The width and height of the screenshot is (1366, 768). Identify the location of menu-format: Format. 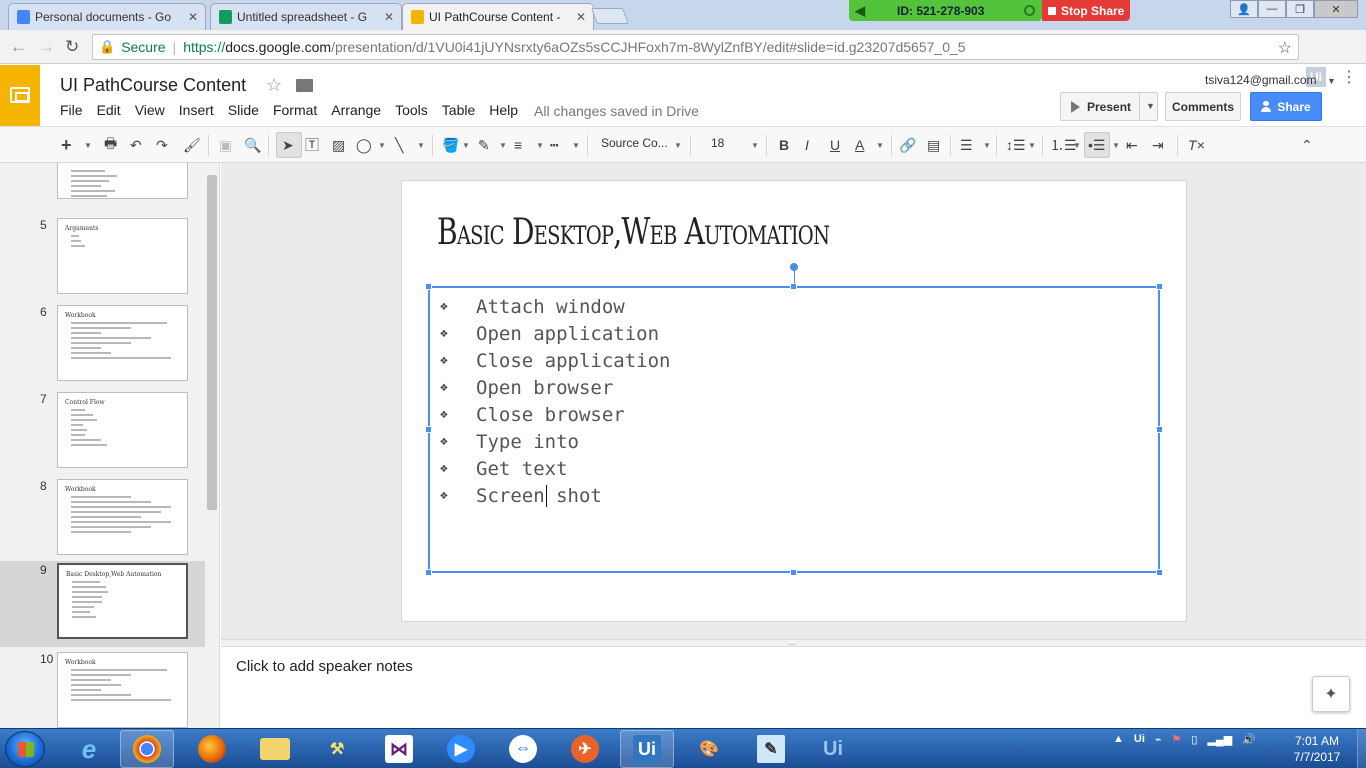
(295, 110).